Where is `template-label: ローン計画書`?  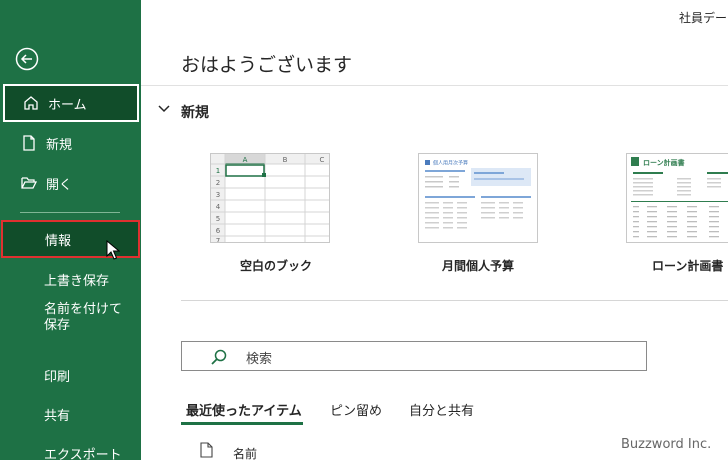 template-label: ローン計画書 is located at coordinates (688, 266).